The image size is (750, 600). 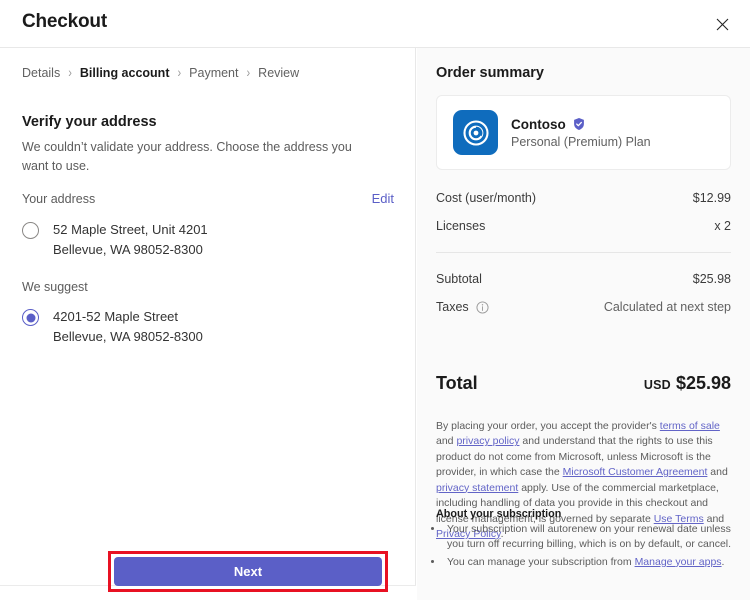 I want to click on suggested-address-line1: 4201-52 Maple Street, so click(x=116, y=316).